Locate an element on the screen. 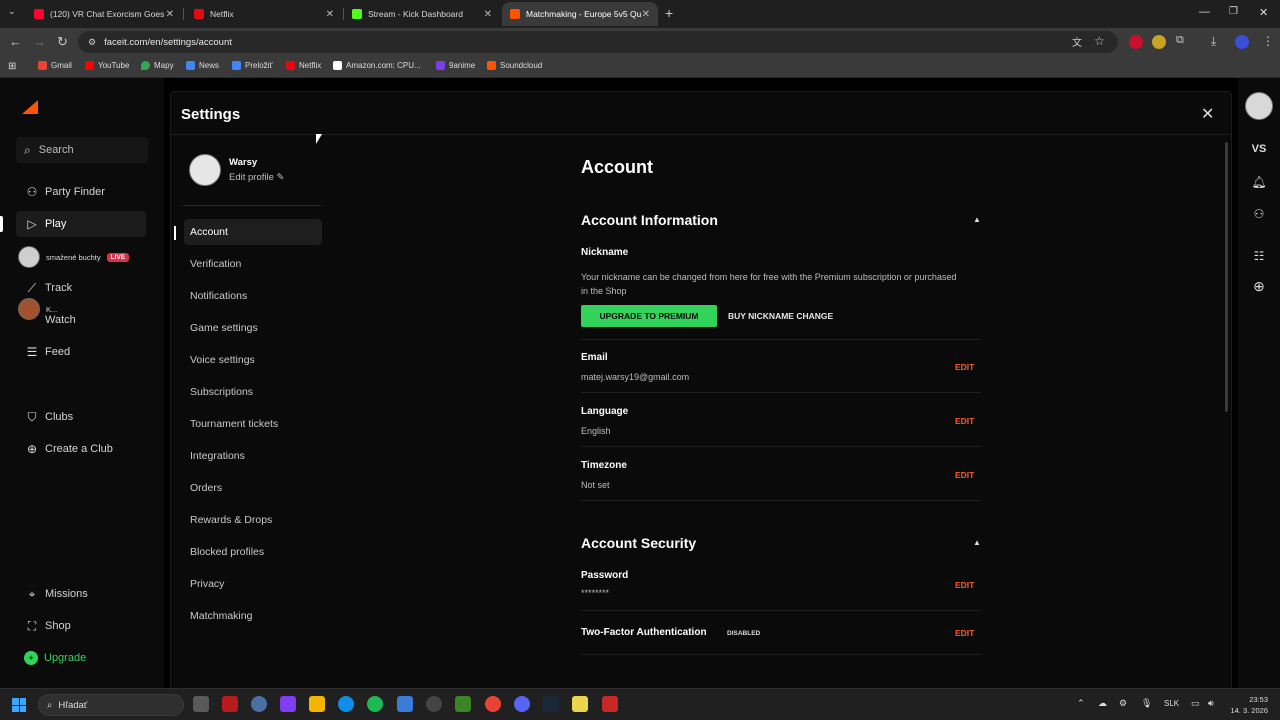 This screenshot has height=720, width=1280. new-tab-icon: + is located at coordinates (669, 13).